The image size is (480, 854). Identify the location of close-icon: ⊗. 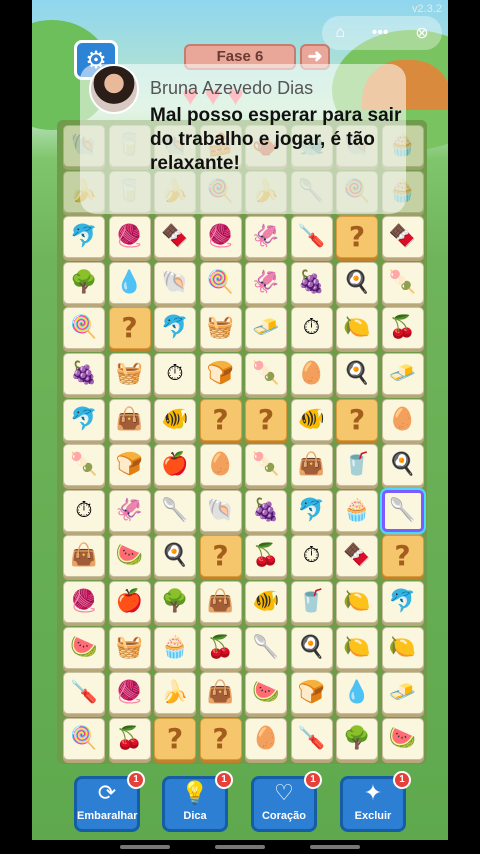
(421, 33).